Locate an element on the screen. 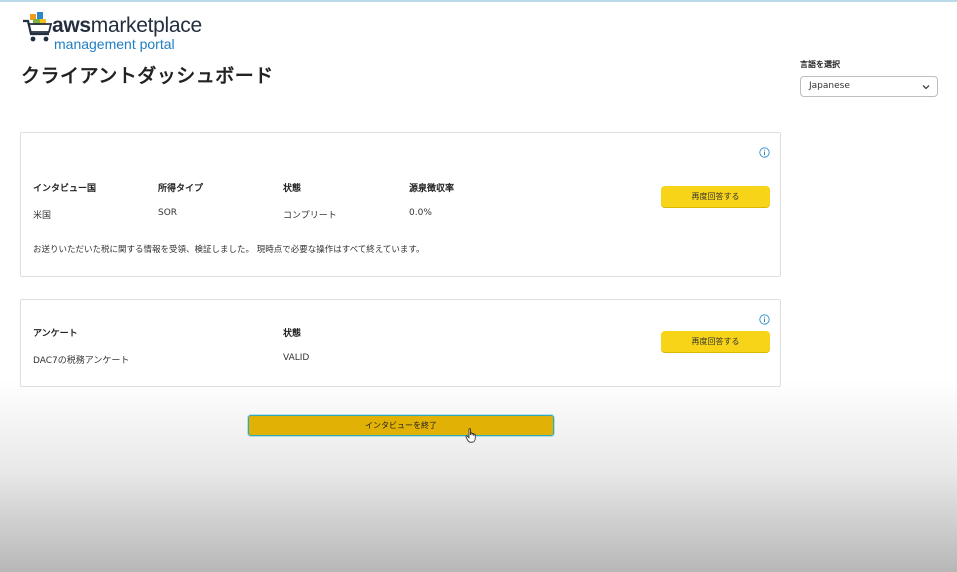 This screenshot has height=572, width=957. value-survey-status: VALID is located at coordinates (296, 358).